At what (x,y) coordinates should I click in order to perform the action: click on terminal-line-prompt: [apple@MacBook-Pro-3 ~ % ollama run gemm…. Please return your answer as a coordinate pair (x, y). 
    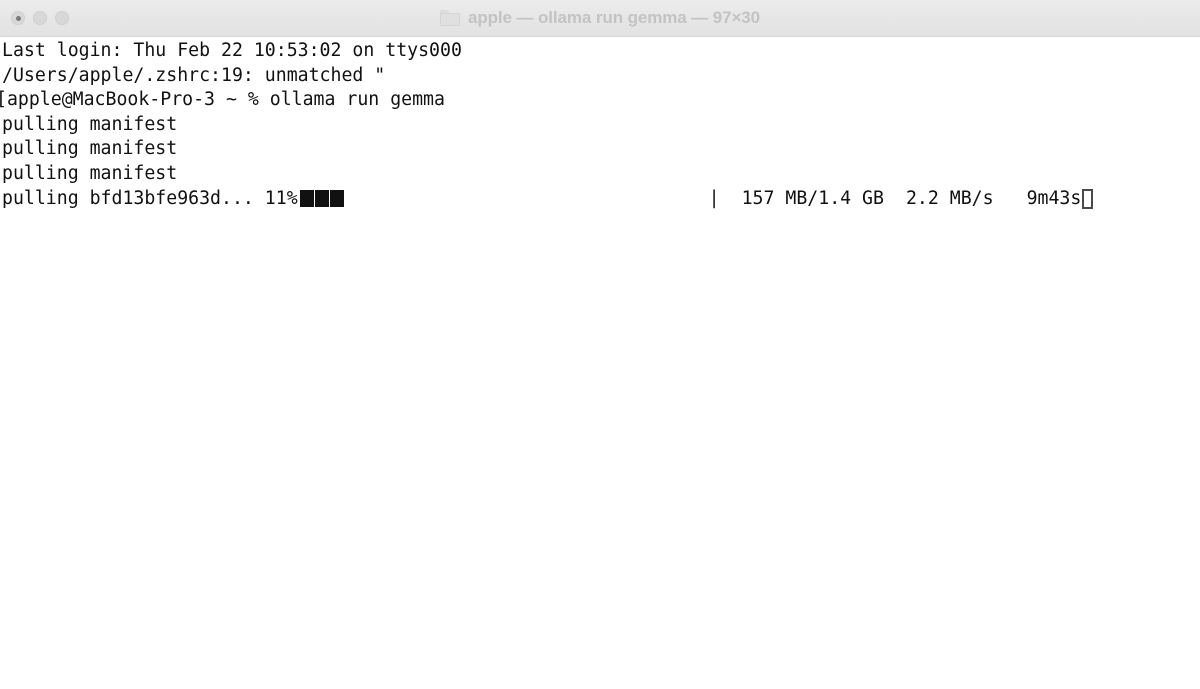
    Looking at the image, I should click on (222, 100).